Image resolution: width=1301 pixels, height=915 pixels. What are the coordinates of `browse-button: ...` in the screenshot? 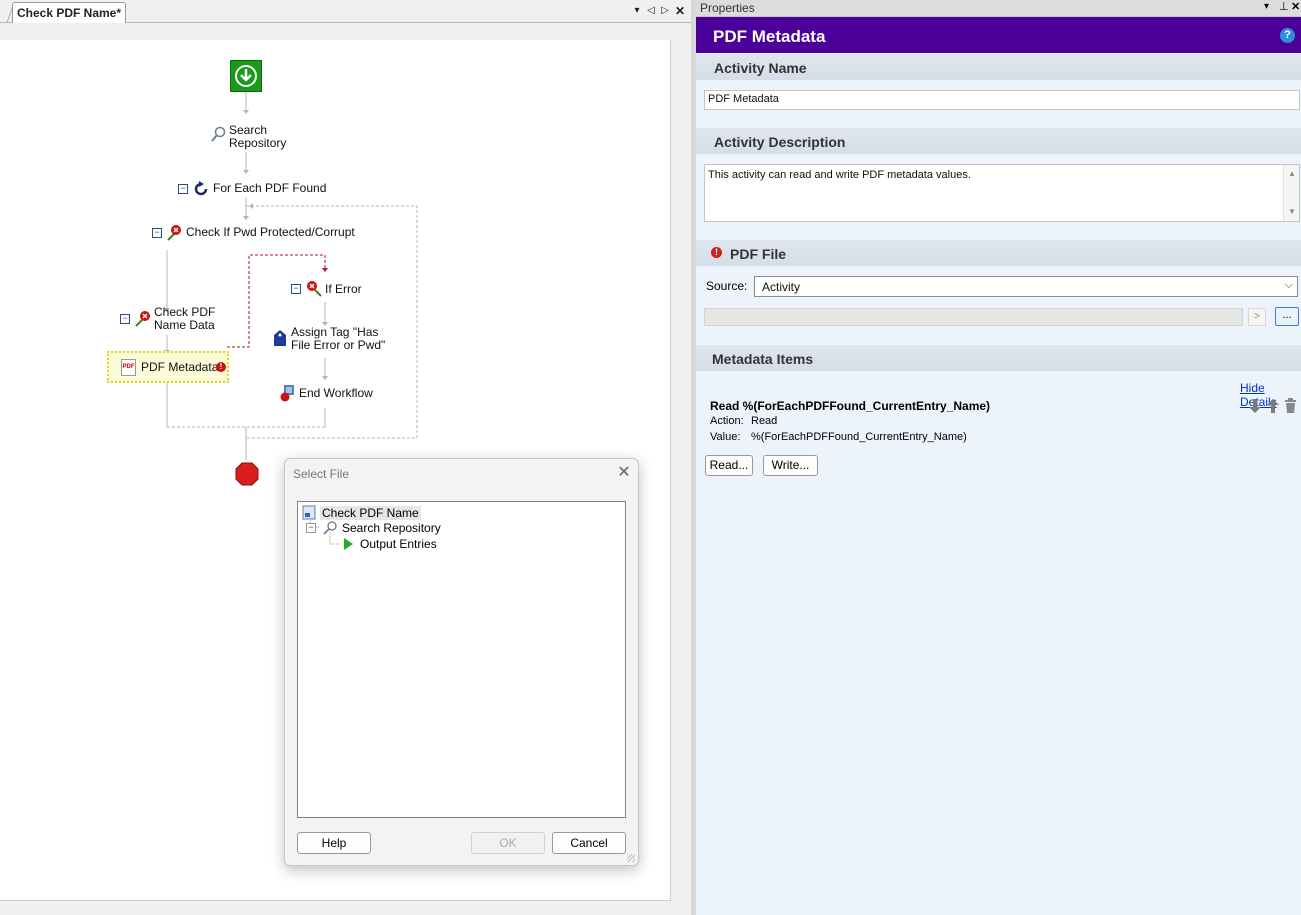 It's located at (1287, 316).